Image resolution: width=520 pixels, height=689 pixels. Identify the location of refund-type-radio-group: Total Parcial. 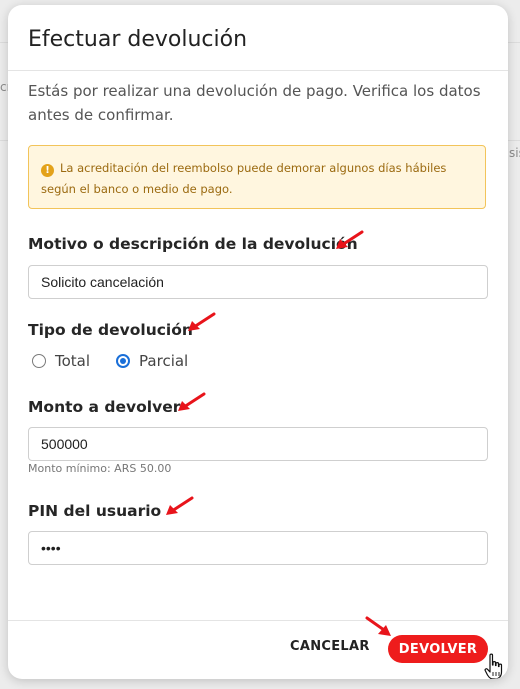
(123, 361).